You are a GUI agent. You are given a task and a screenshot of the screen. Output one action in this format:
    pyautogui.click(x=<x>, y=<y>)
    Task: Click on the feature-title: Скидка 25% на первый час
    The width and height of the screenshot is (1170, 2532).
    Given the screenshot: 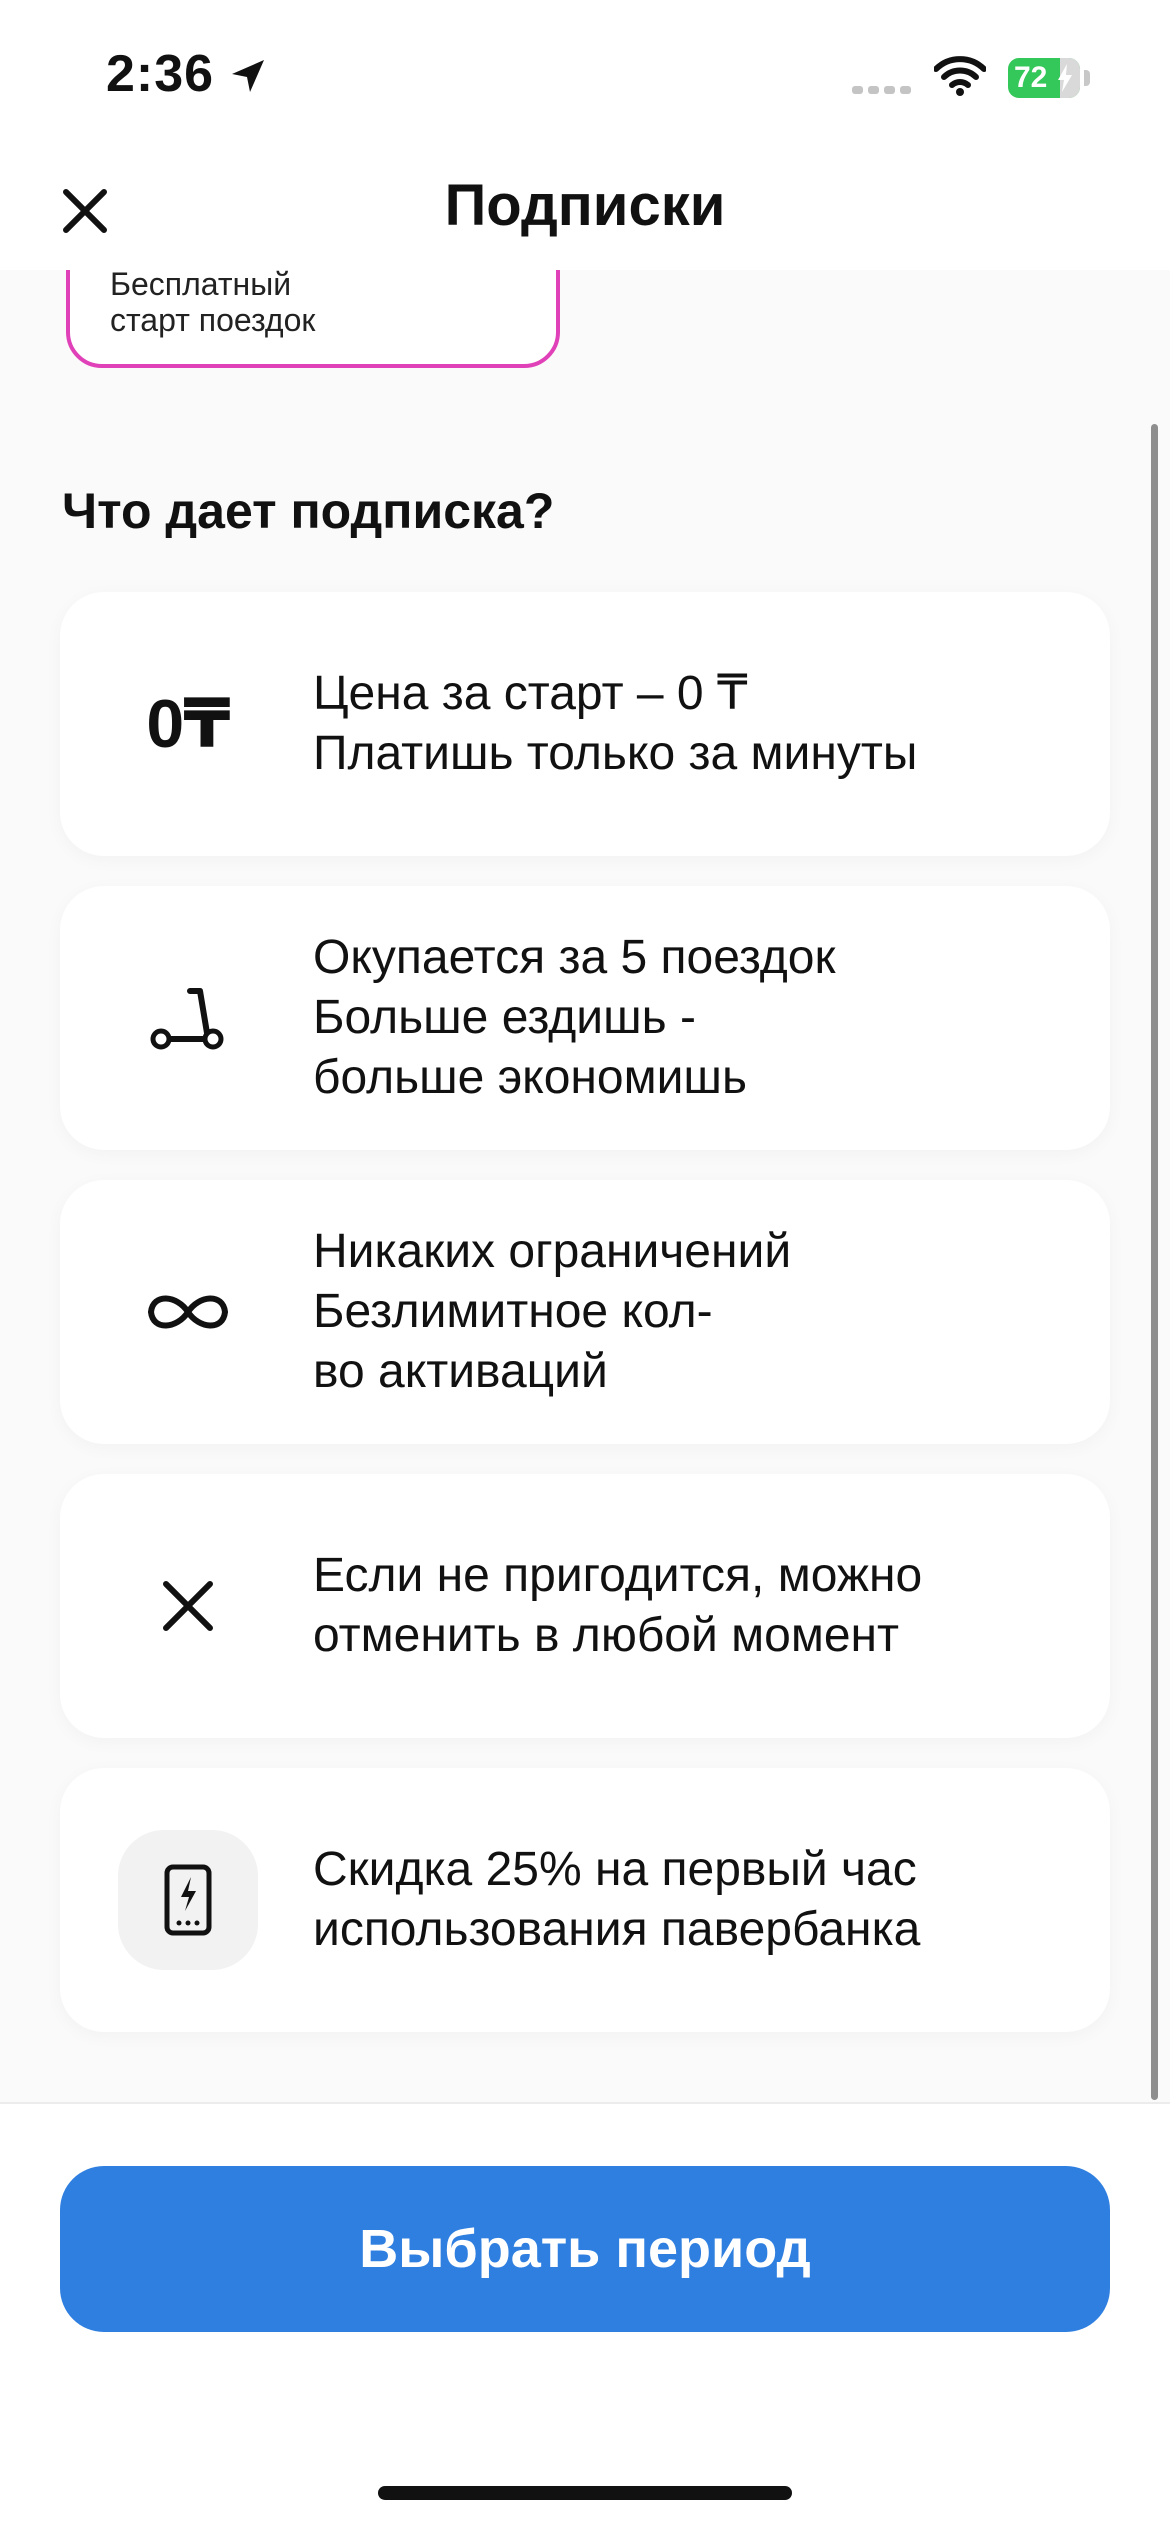 What is the action you would take?
    pyautogui.click(x=615, y=1869)
    